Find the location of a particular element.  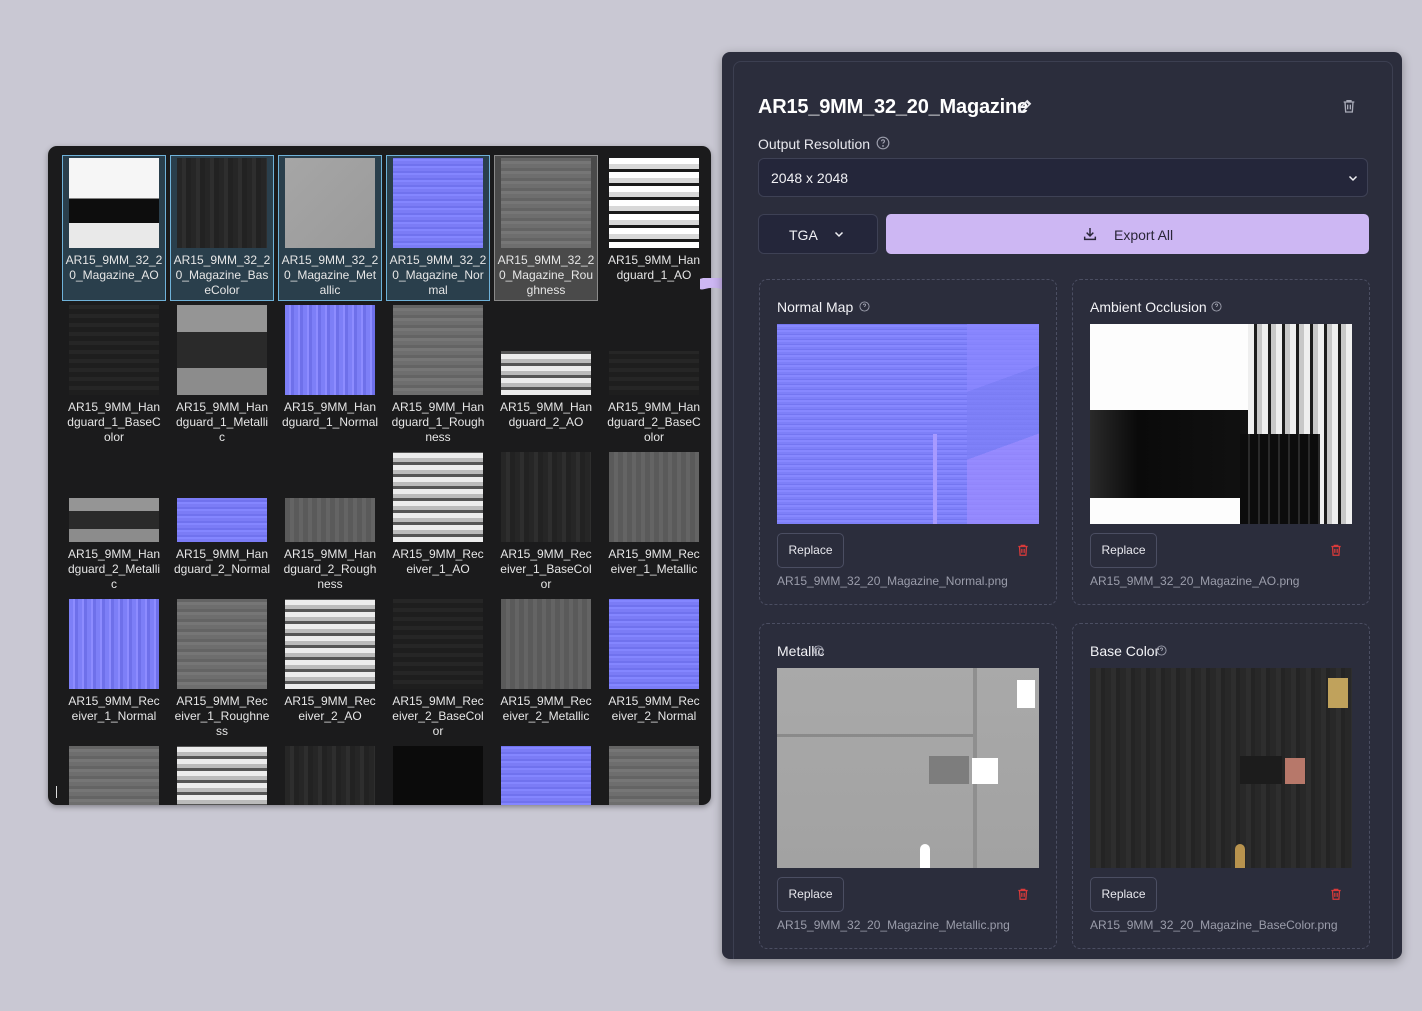

file-thumbnail: AR15_9MM_Receiver_1_Roughness is located at coordinates (222, 669).